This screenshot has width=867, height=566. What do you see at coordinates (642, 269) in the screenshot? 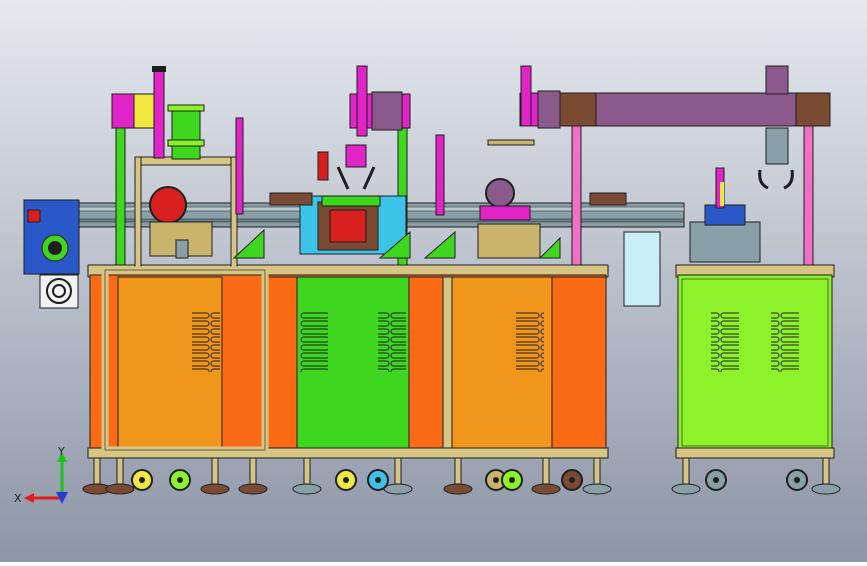
I see `control-box` at bounding box center [642, 269].